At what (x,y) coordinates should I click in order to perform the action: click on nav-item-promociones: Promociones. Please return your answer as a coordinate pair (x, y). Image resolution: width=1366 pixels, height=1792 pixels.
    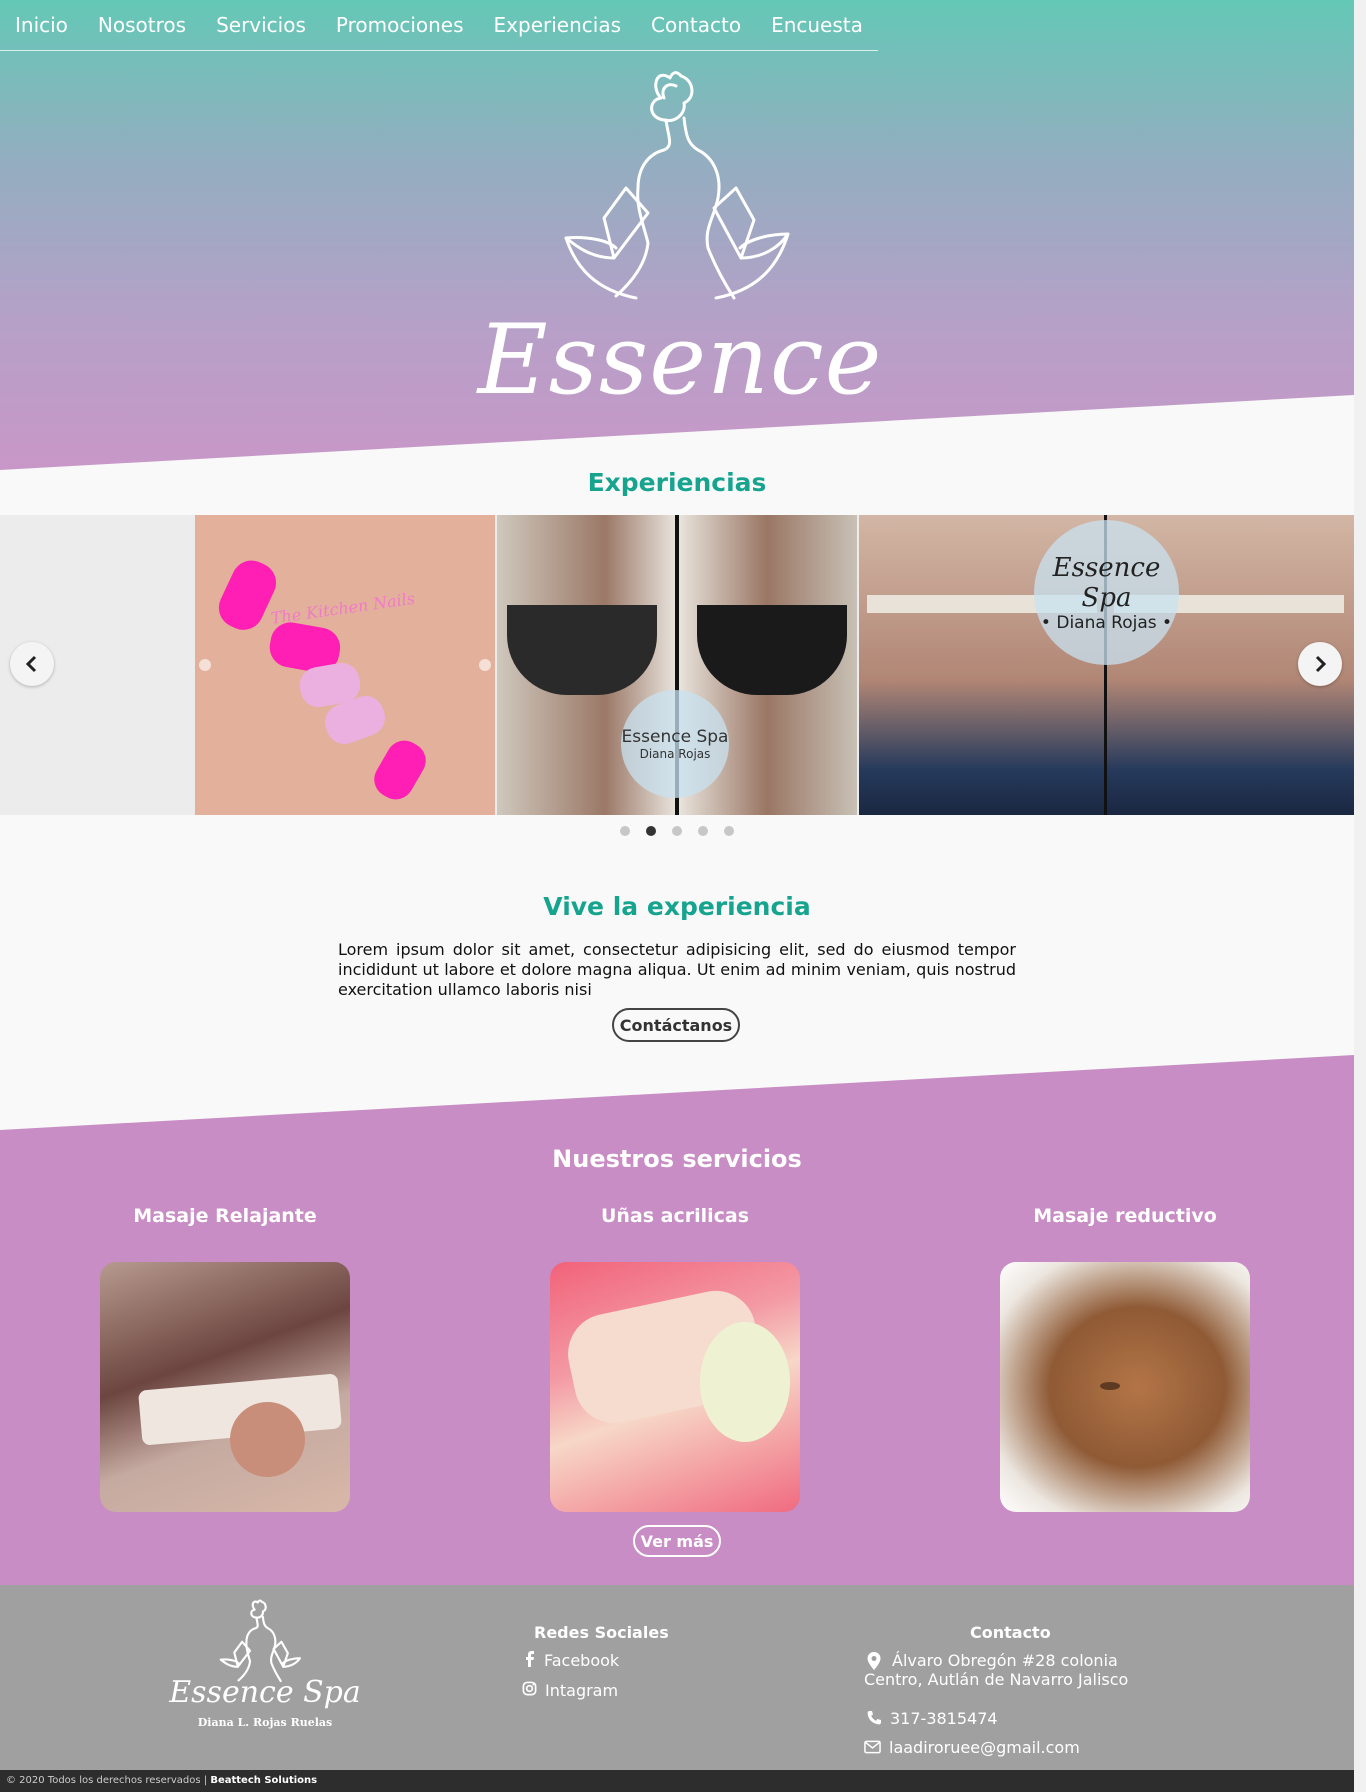
    Looking at the image, I should click on (400, 25).